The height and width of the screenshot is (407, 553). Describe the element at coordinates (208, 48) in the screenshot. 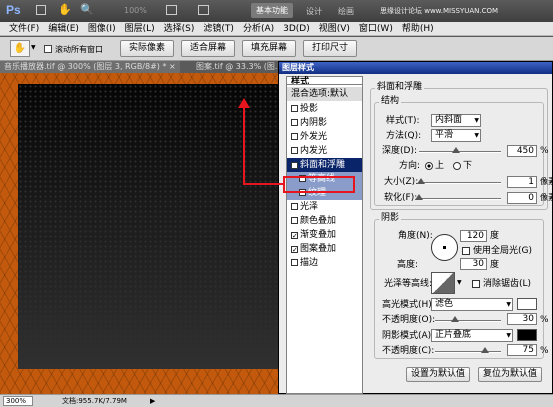

I see `fit-screen-button: 适合屏幕` at that location.